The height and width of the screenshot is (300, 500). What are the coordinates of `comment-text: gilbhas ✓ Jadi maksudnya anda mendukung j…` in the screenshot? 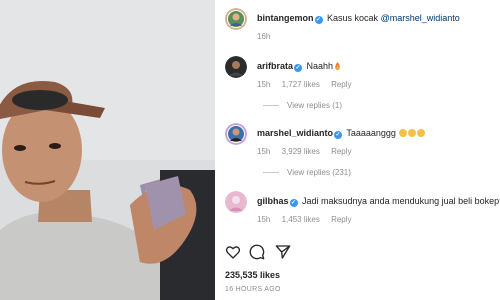 It's located at (378, 201).